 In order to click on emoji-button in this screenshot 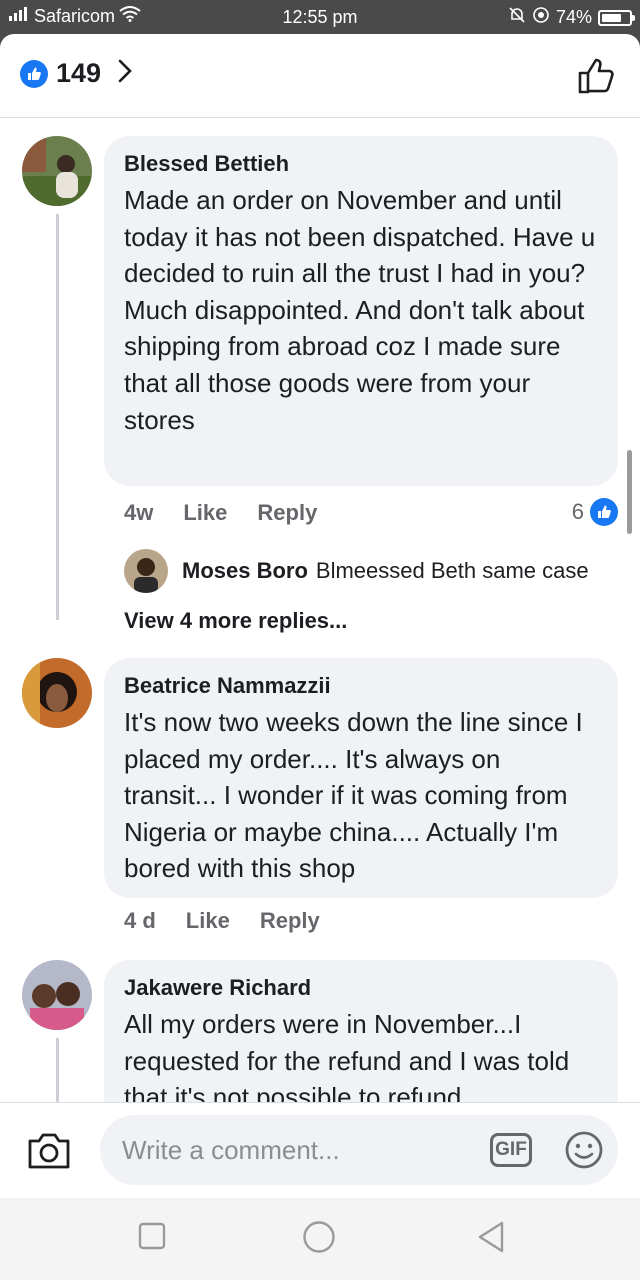, I will do `click(584, 1152)`.